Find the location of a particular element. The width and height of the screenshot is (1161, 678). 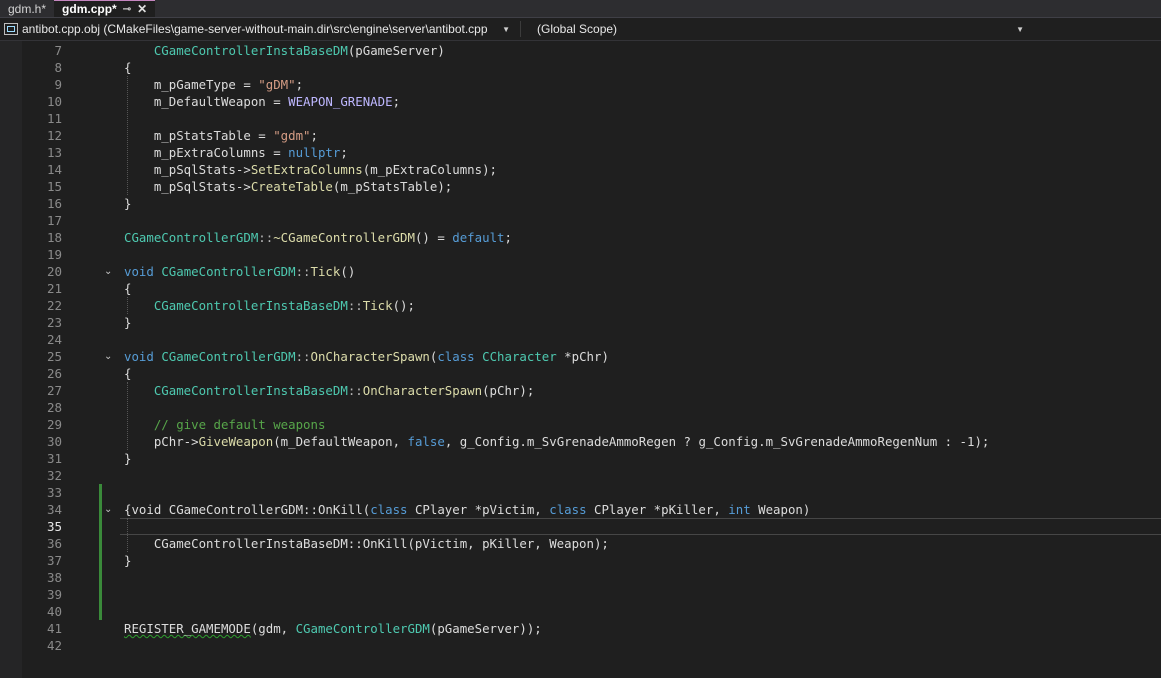

tab-label: gdm.h* is located at coordinates (27, 8).